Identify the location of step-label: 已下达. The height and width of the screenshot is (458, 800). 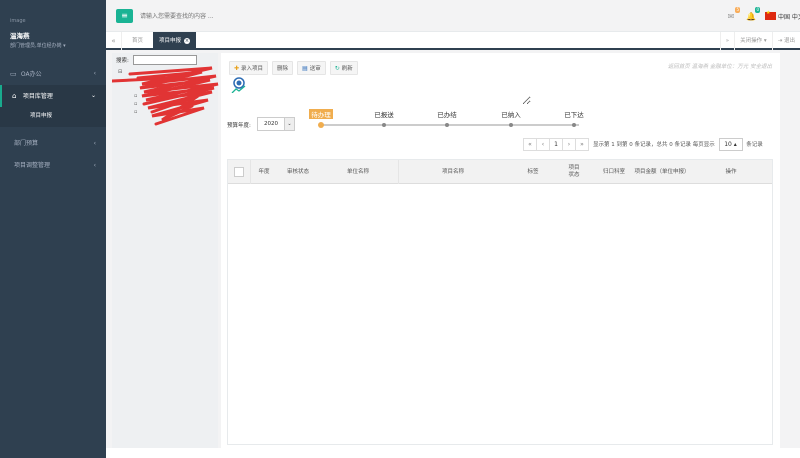
(574, 115).